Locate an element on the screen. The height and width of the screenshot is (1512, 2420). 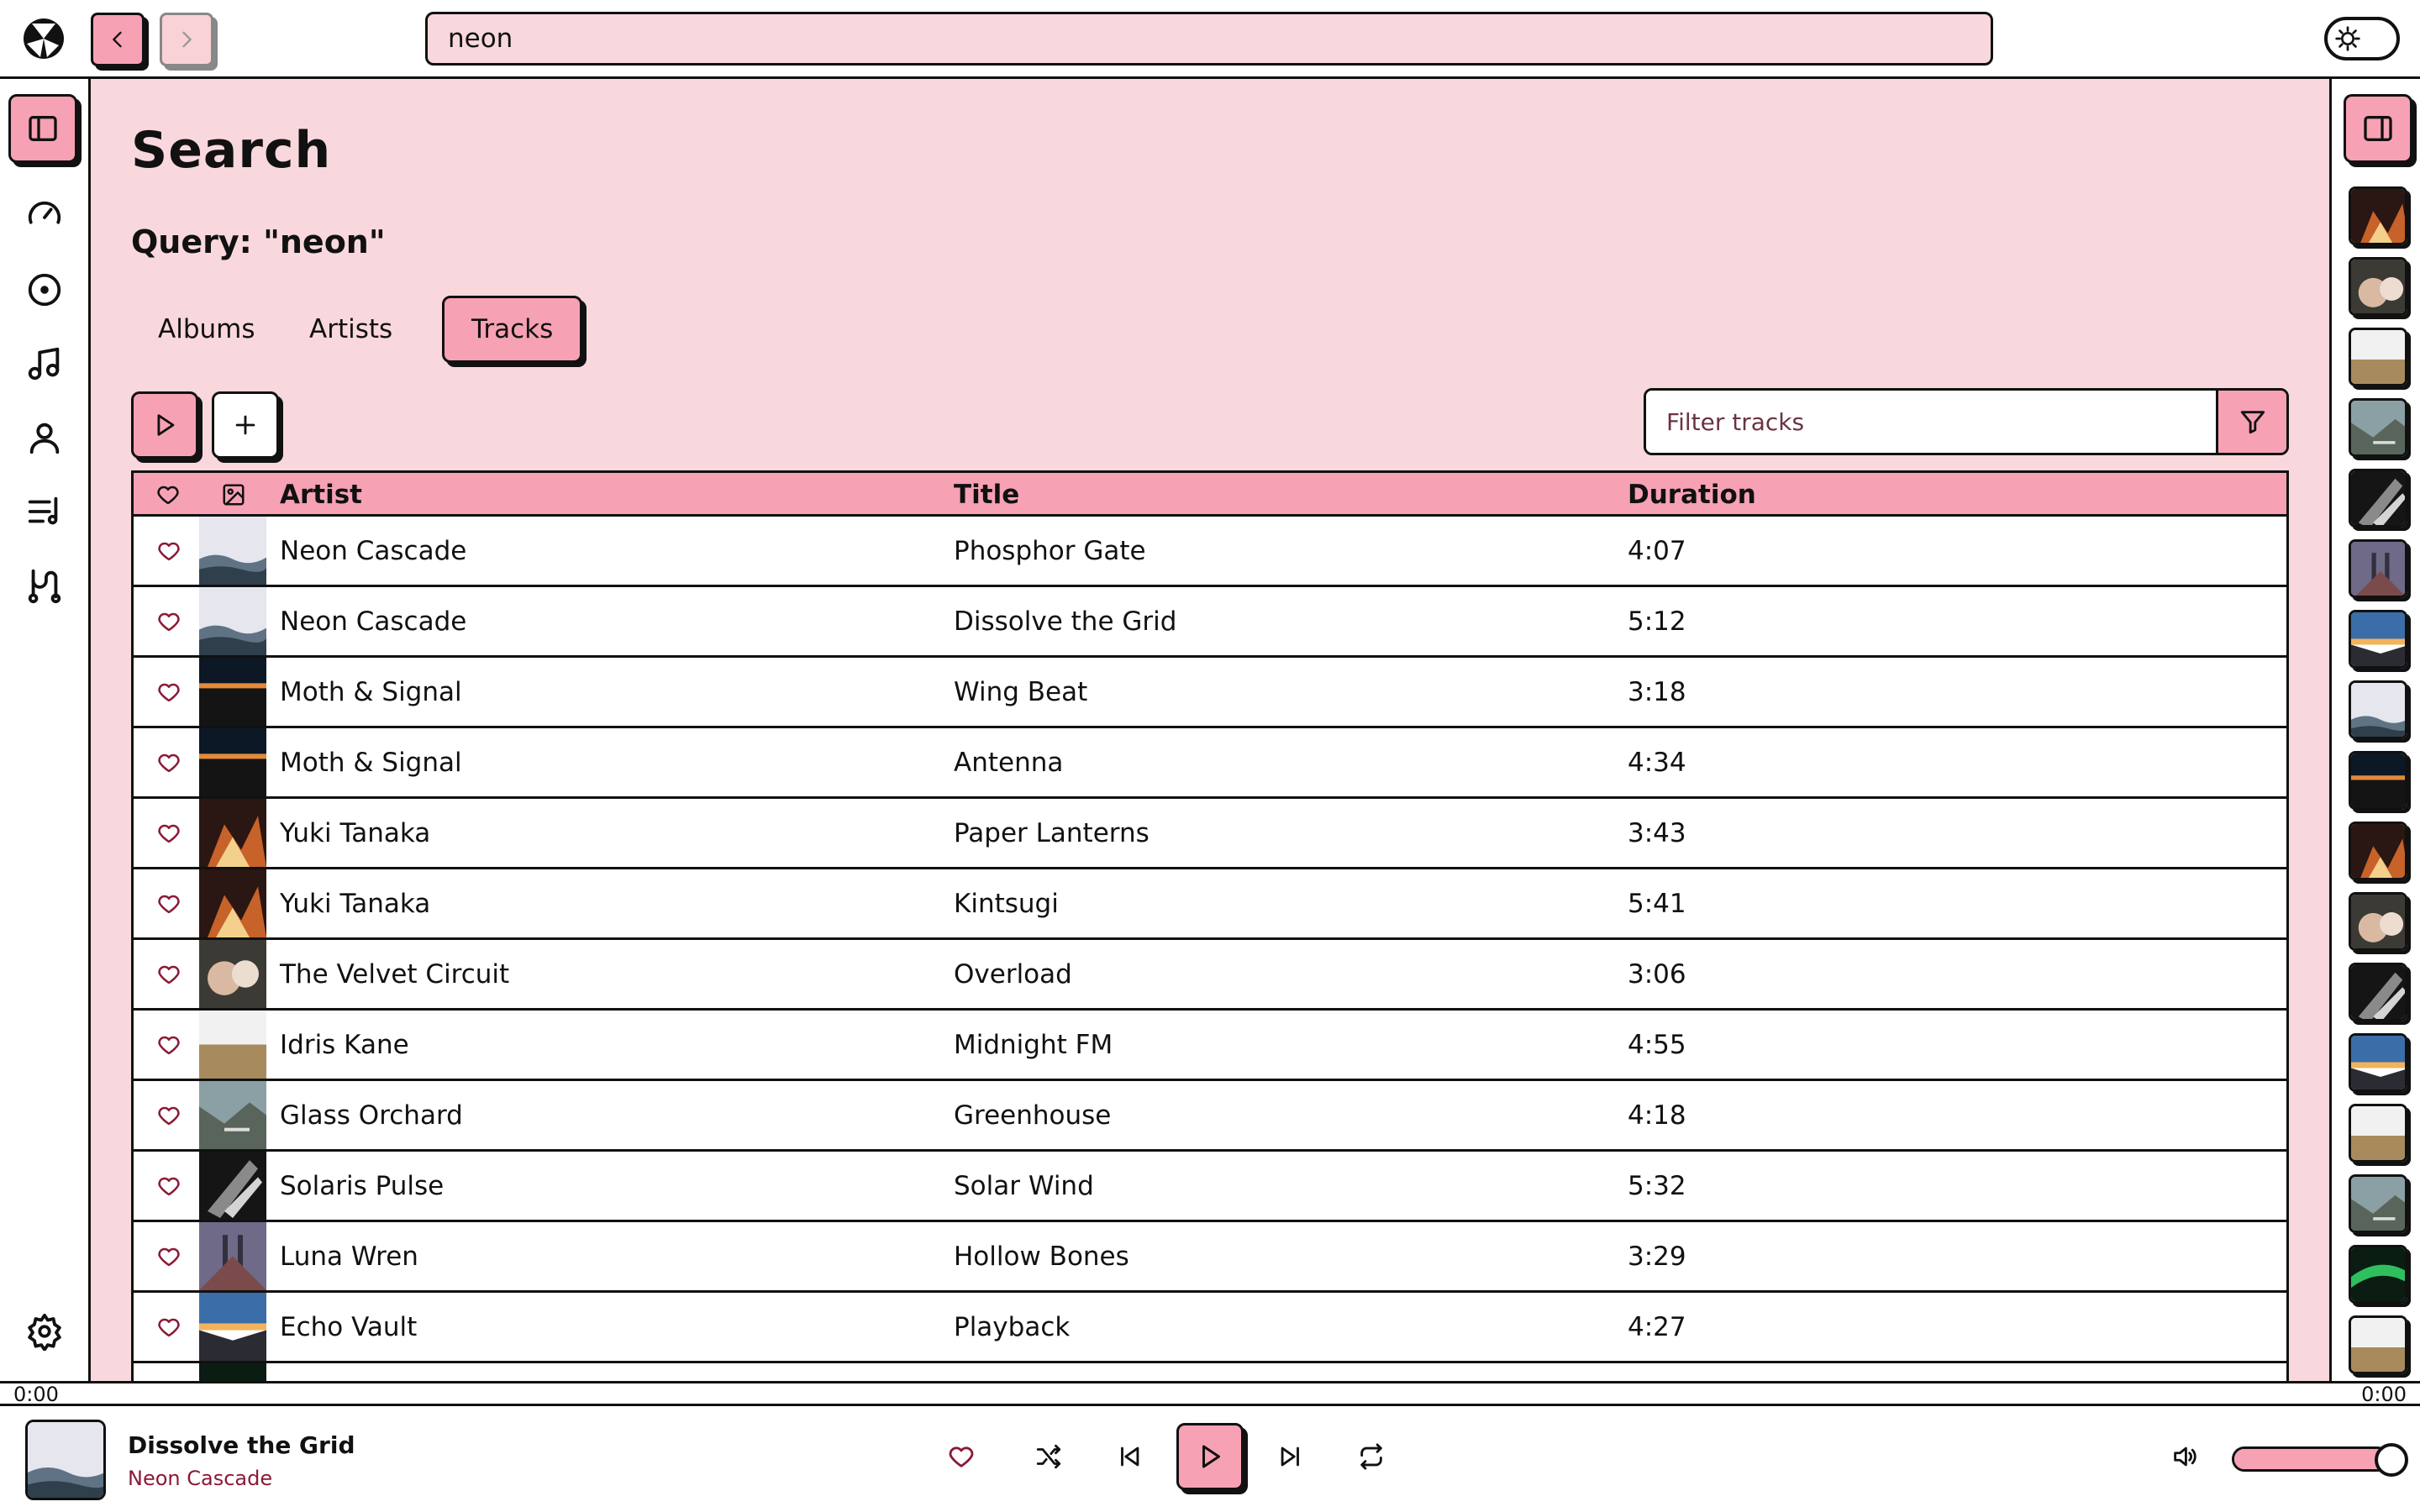
track-title: Hollow Bones is located at coordinates (1042, 1256).